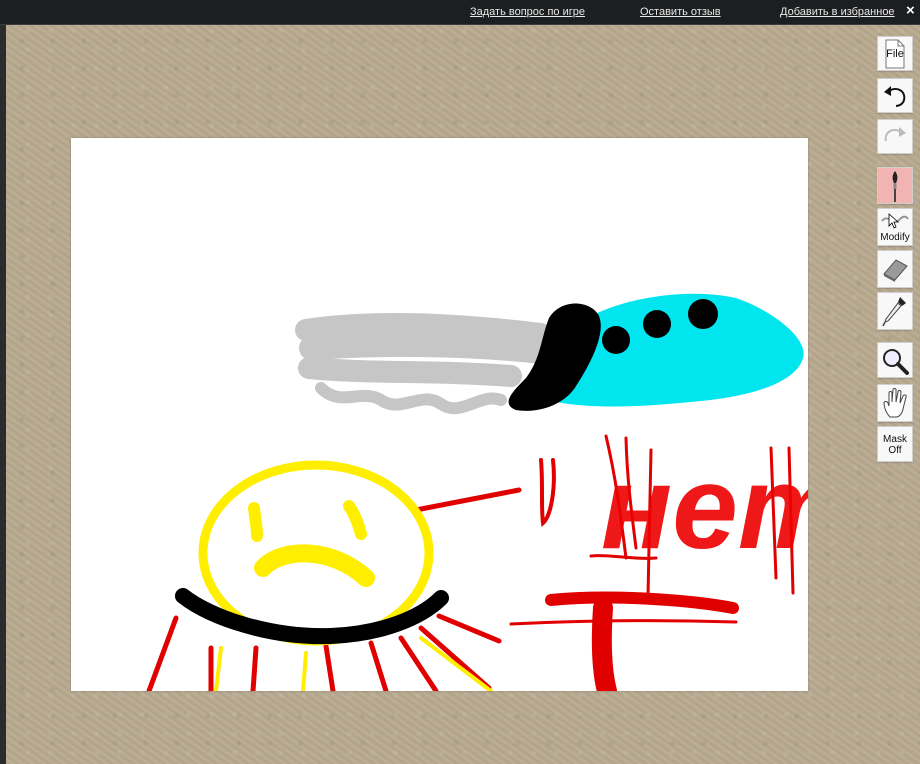  I want to click on leave-review-link: Оставить отзыв, so click(680, 12).